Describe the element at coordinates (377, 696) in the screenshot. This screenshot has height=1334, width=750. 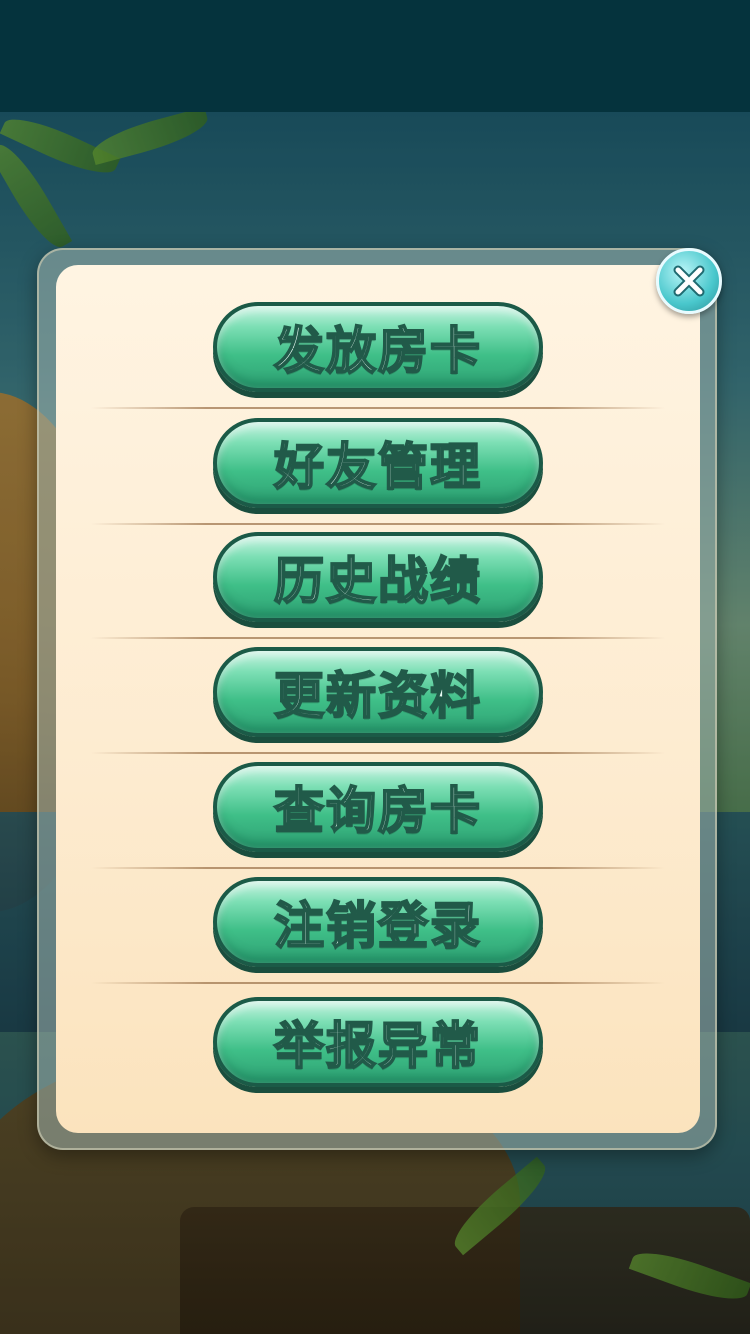
I see `button-label: 更新资料` at that location.